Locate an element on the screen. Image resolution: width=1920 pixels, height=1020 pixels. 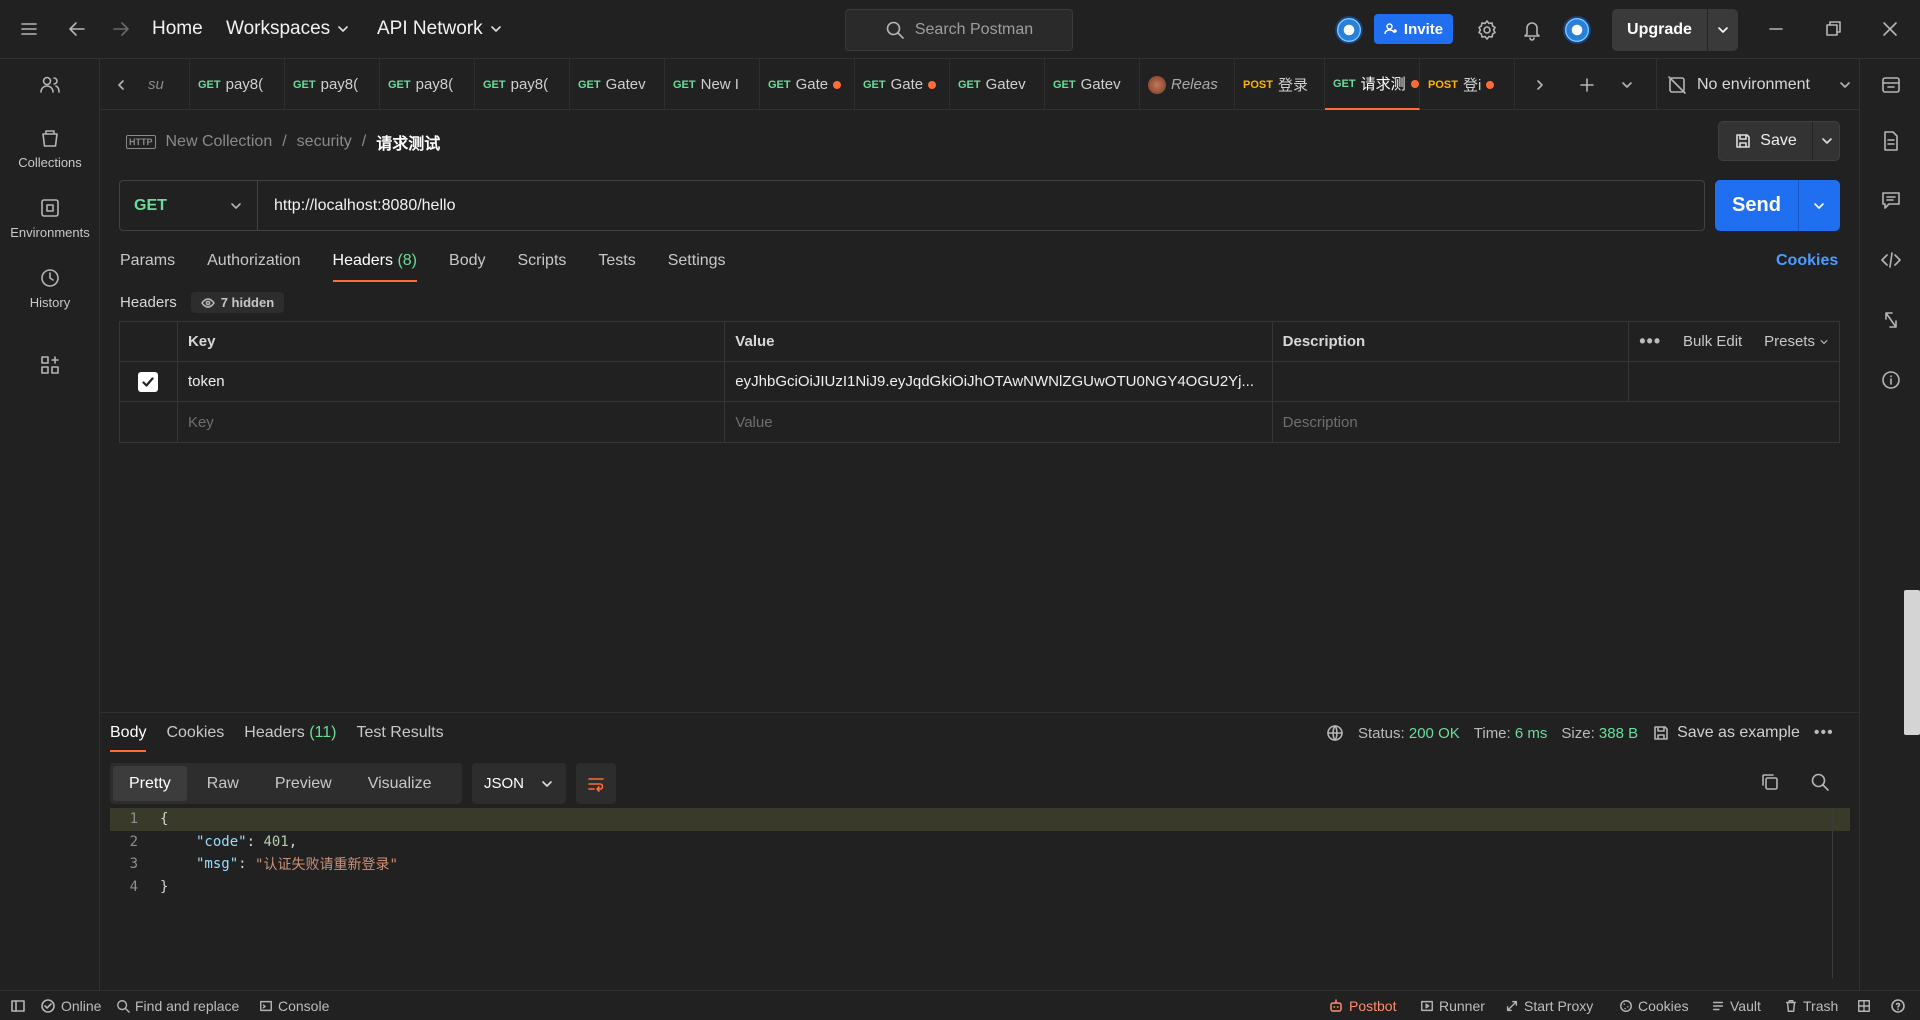
format-visualize: Visualize is located at coordinates (400, 783).